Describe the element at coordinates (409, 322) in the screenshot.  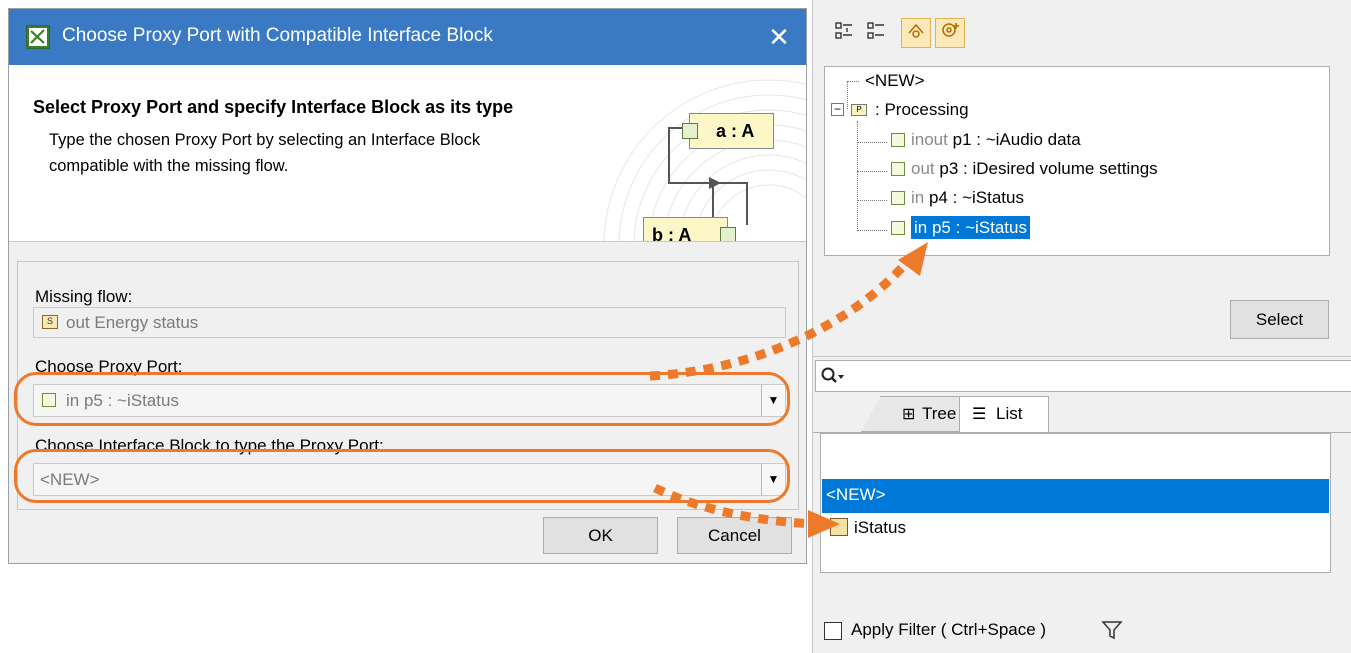
I see `missing-flow-field: S out Energy status` at that location.